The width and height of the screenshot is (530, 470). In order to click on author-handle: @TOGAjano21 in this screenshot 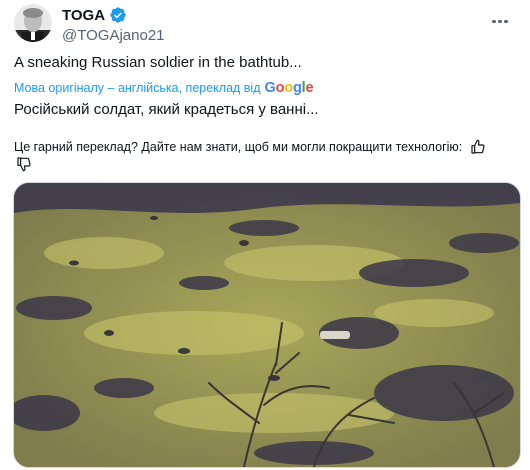, I will do `click(113, 35)`.